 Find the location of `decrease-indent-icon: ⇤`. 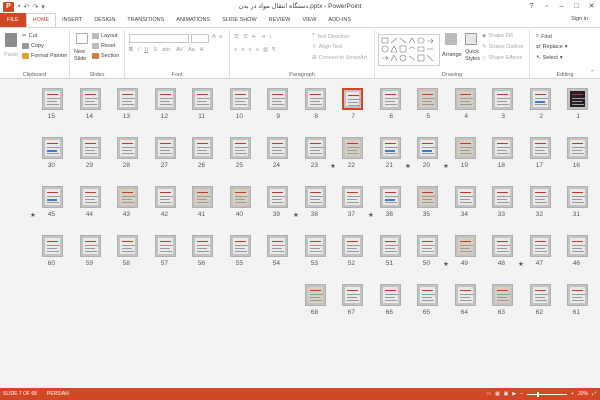

decrease-indent-icon: ⇤ is located at coordinates (254, 37).